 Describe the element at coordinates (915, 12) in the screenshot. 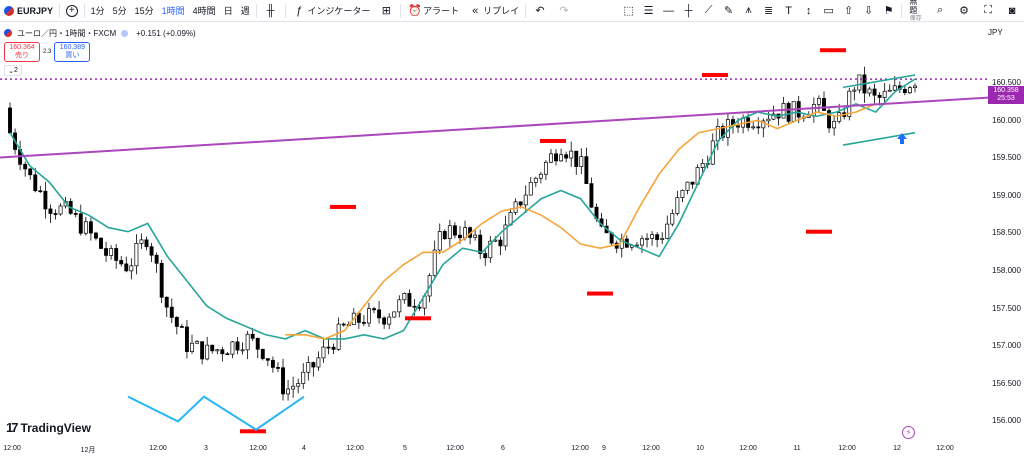

I see `save-layout-button: 無題 保存` at that location.